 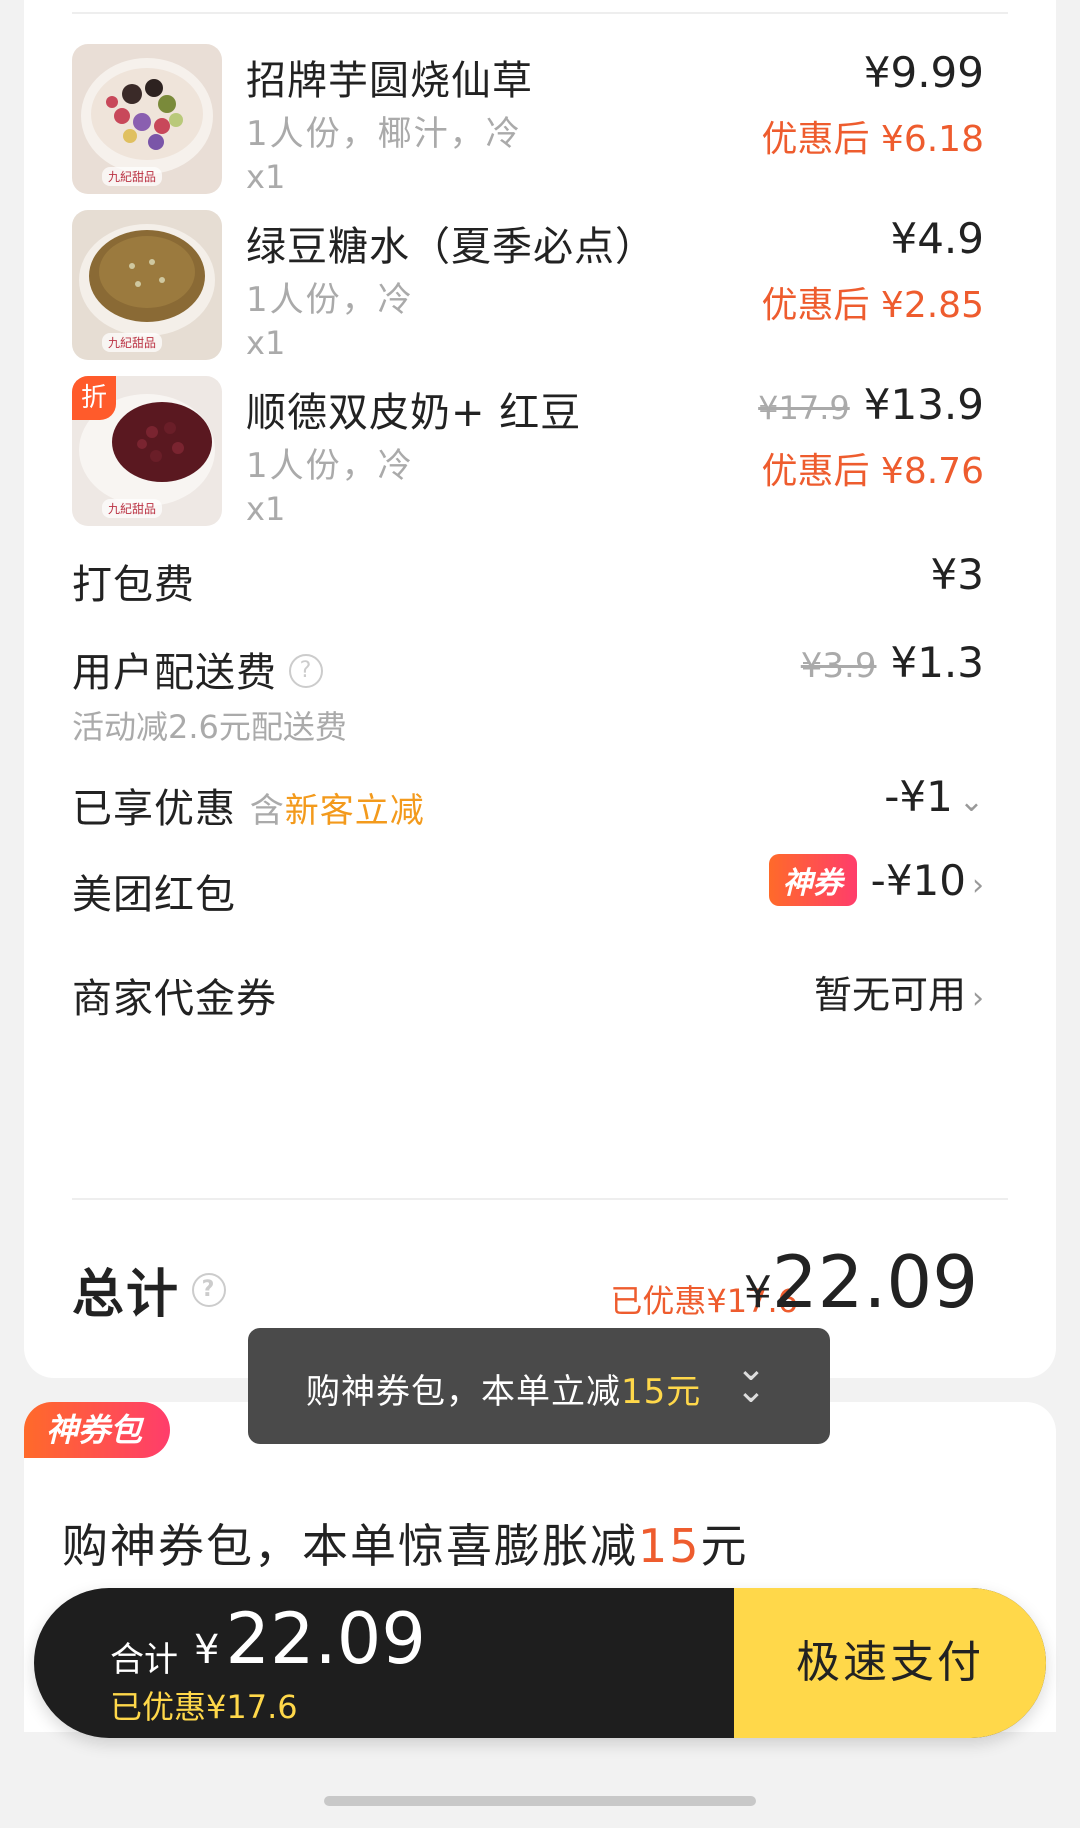 I want to click on item-name: 招牌芋圆烧仙草, so click(x=389, y=81).